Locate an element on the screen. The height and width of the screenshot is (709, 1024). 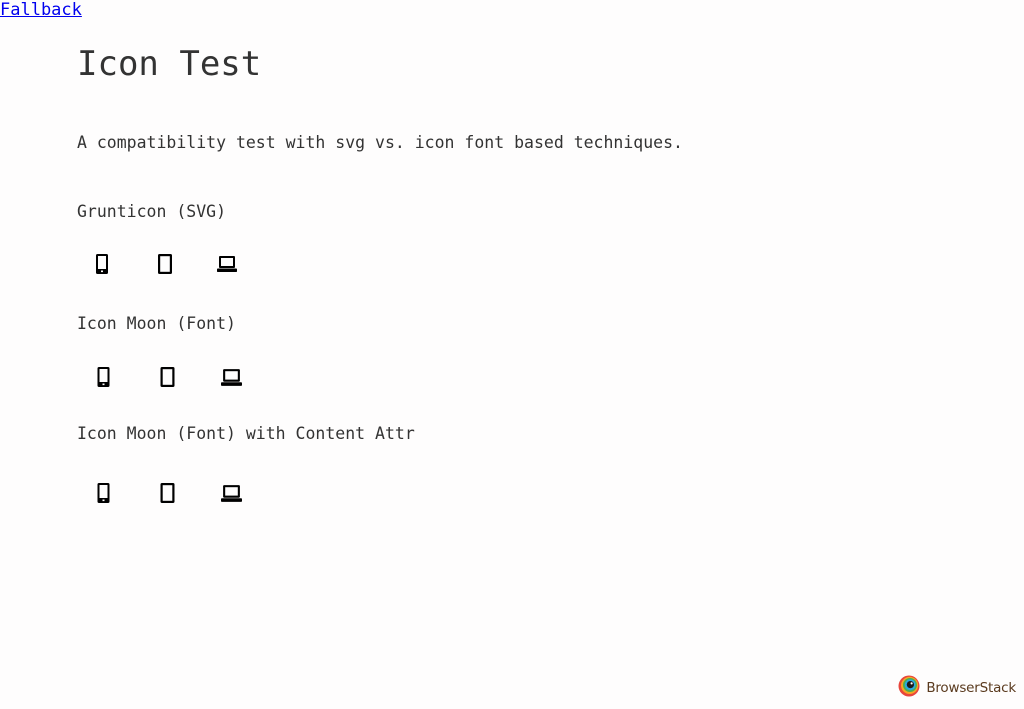
page-title: Icon Test is located at coordinates (169, 64).